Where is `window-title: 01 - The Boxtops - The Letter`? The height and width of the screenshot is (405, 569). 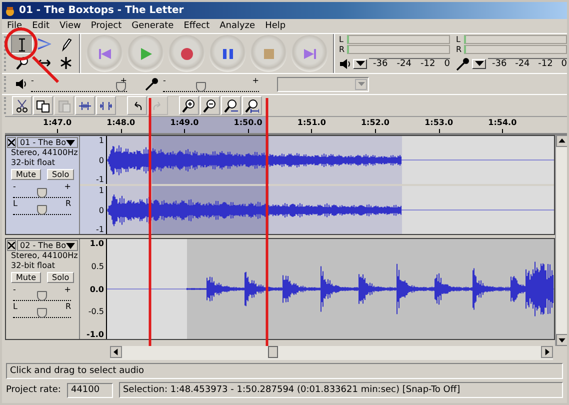
window-title: 01 - The Boxtops - The Letter is located at coordinates (101, 10).